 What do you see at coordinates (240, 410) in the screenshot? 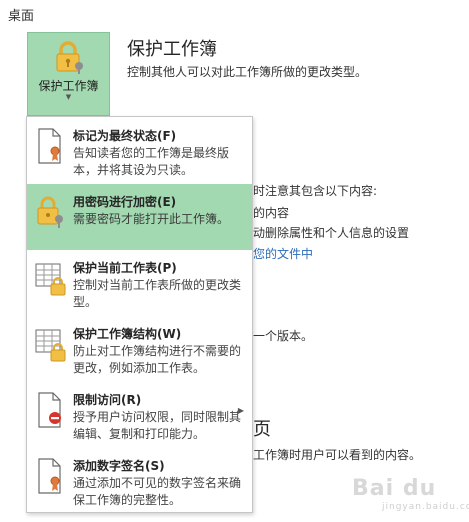
I see `chevron-right-icon: ▶` at bounding box center [240, 410].